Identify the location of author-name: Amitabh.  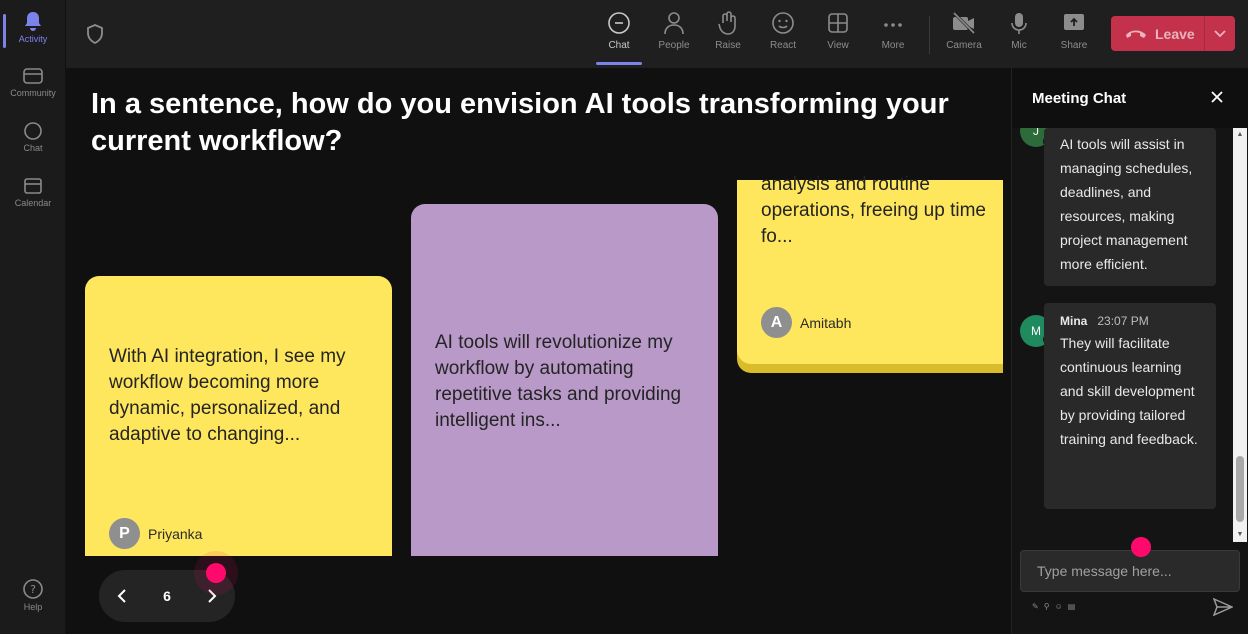
(826, 322).